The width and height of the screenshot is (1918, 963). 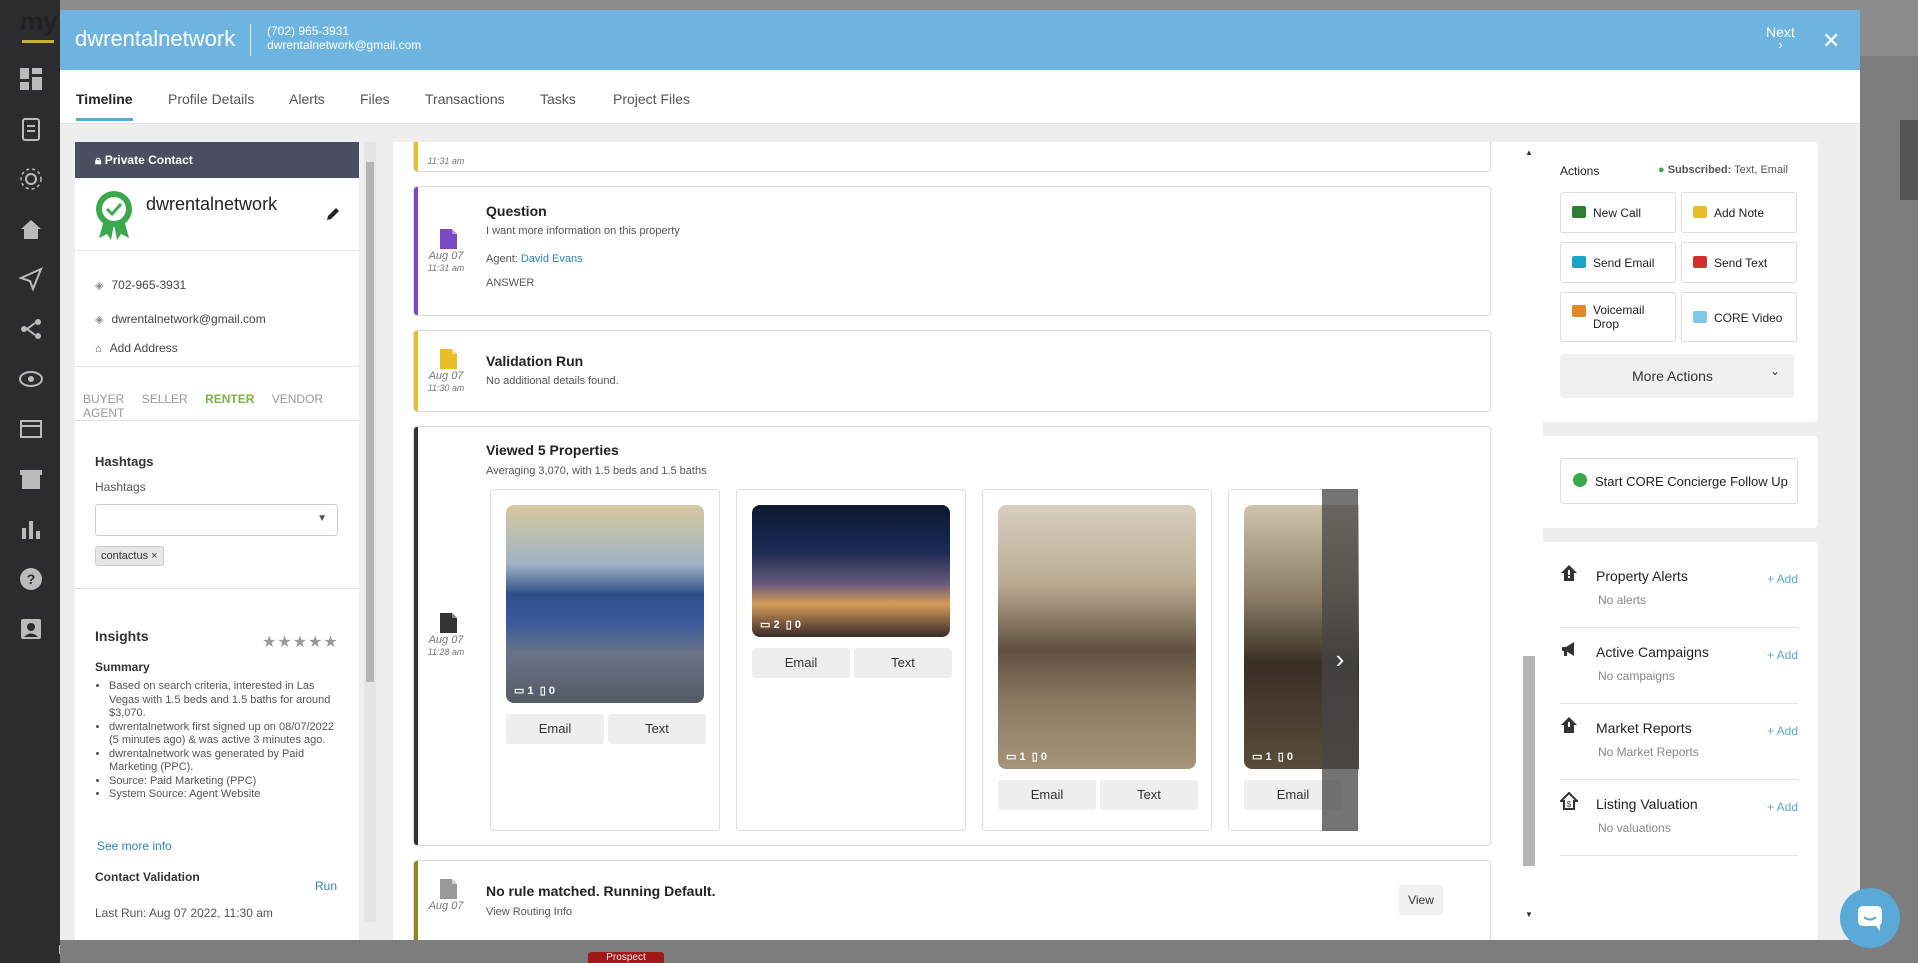 What do you see at coordinates (952, 157) in the screenshot?
I see `timeline-card: 11:31 am` at bounding box center [952, 157].